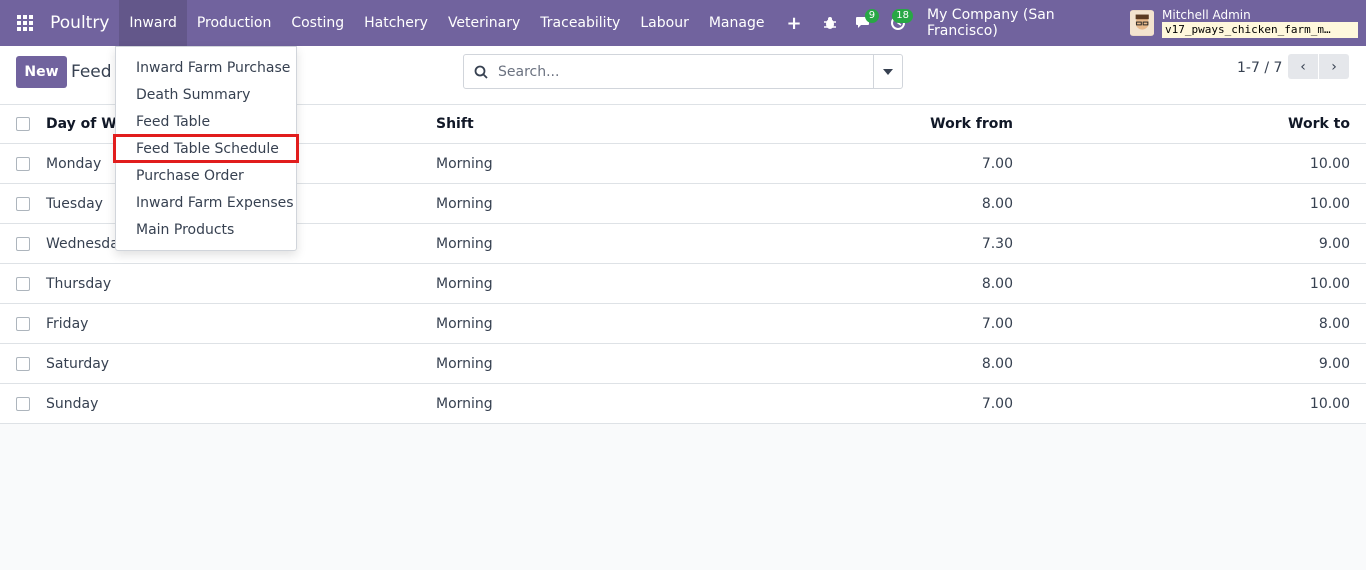 Image resolution: width=1366 pixels, height=570 pixels. Describe the element at coordinates (481, 72) in the screenshot. I see `search-icon` at that location.